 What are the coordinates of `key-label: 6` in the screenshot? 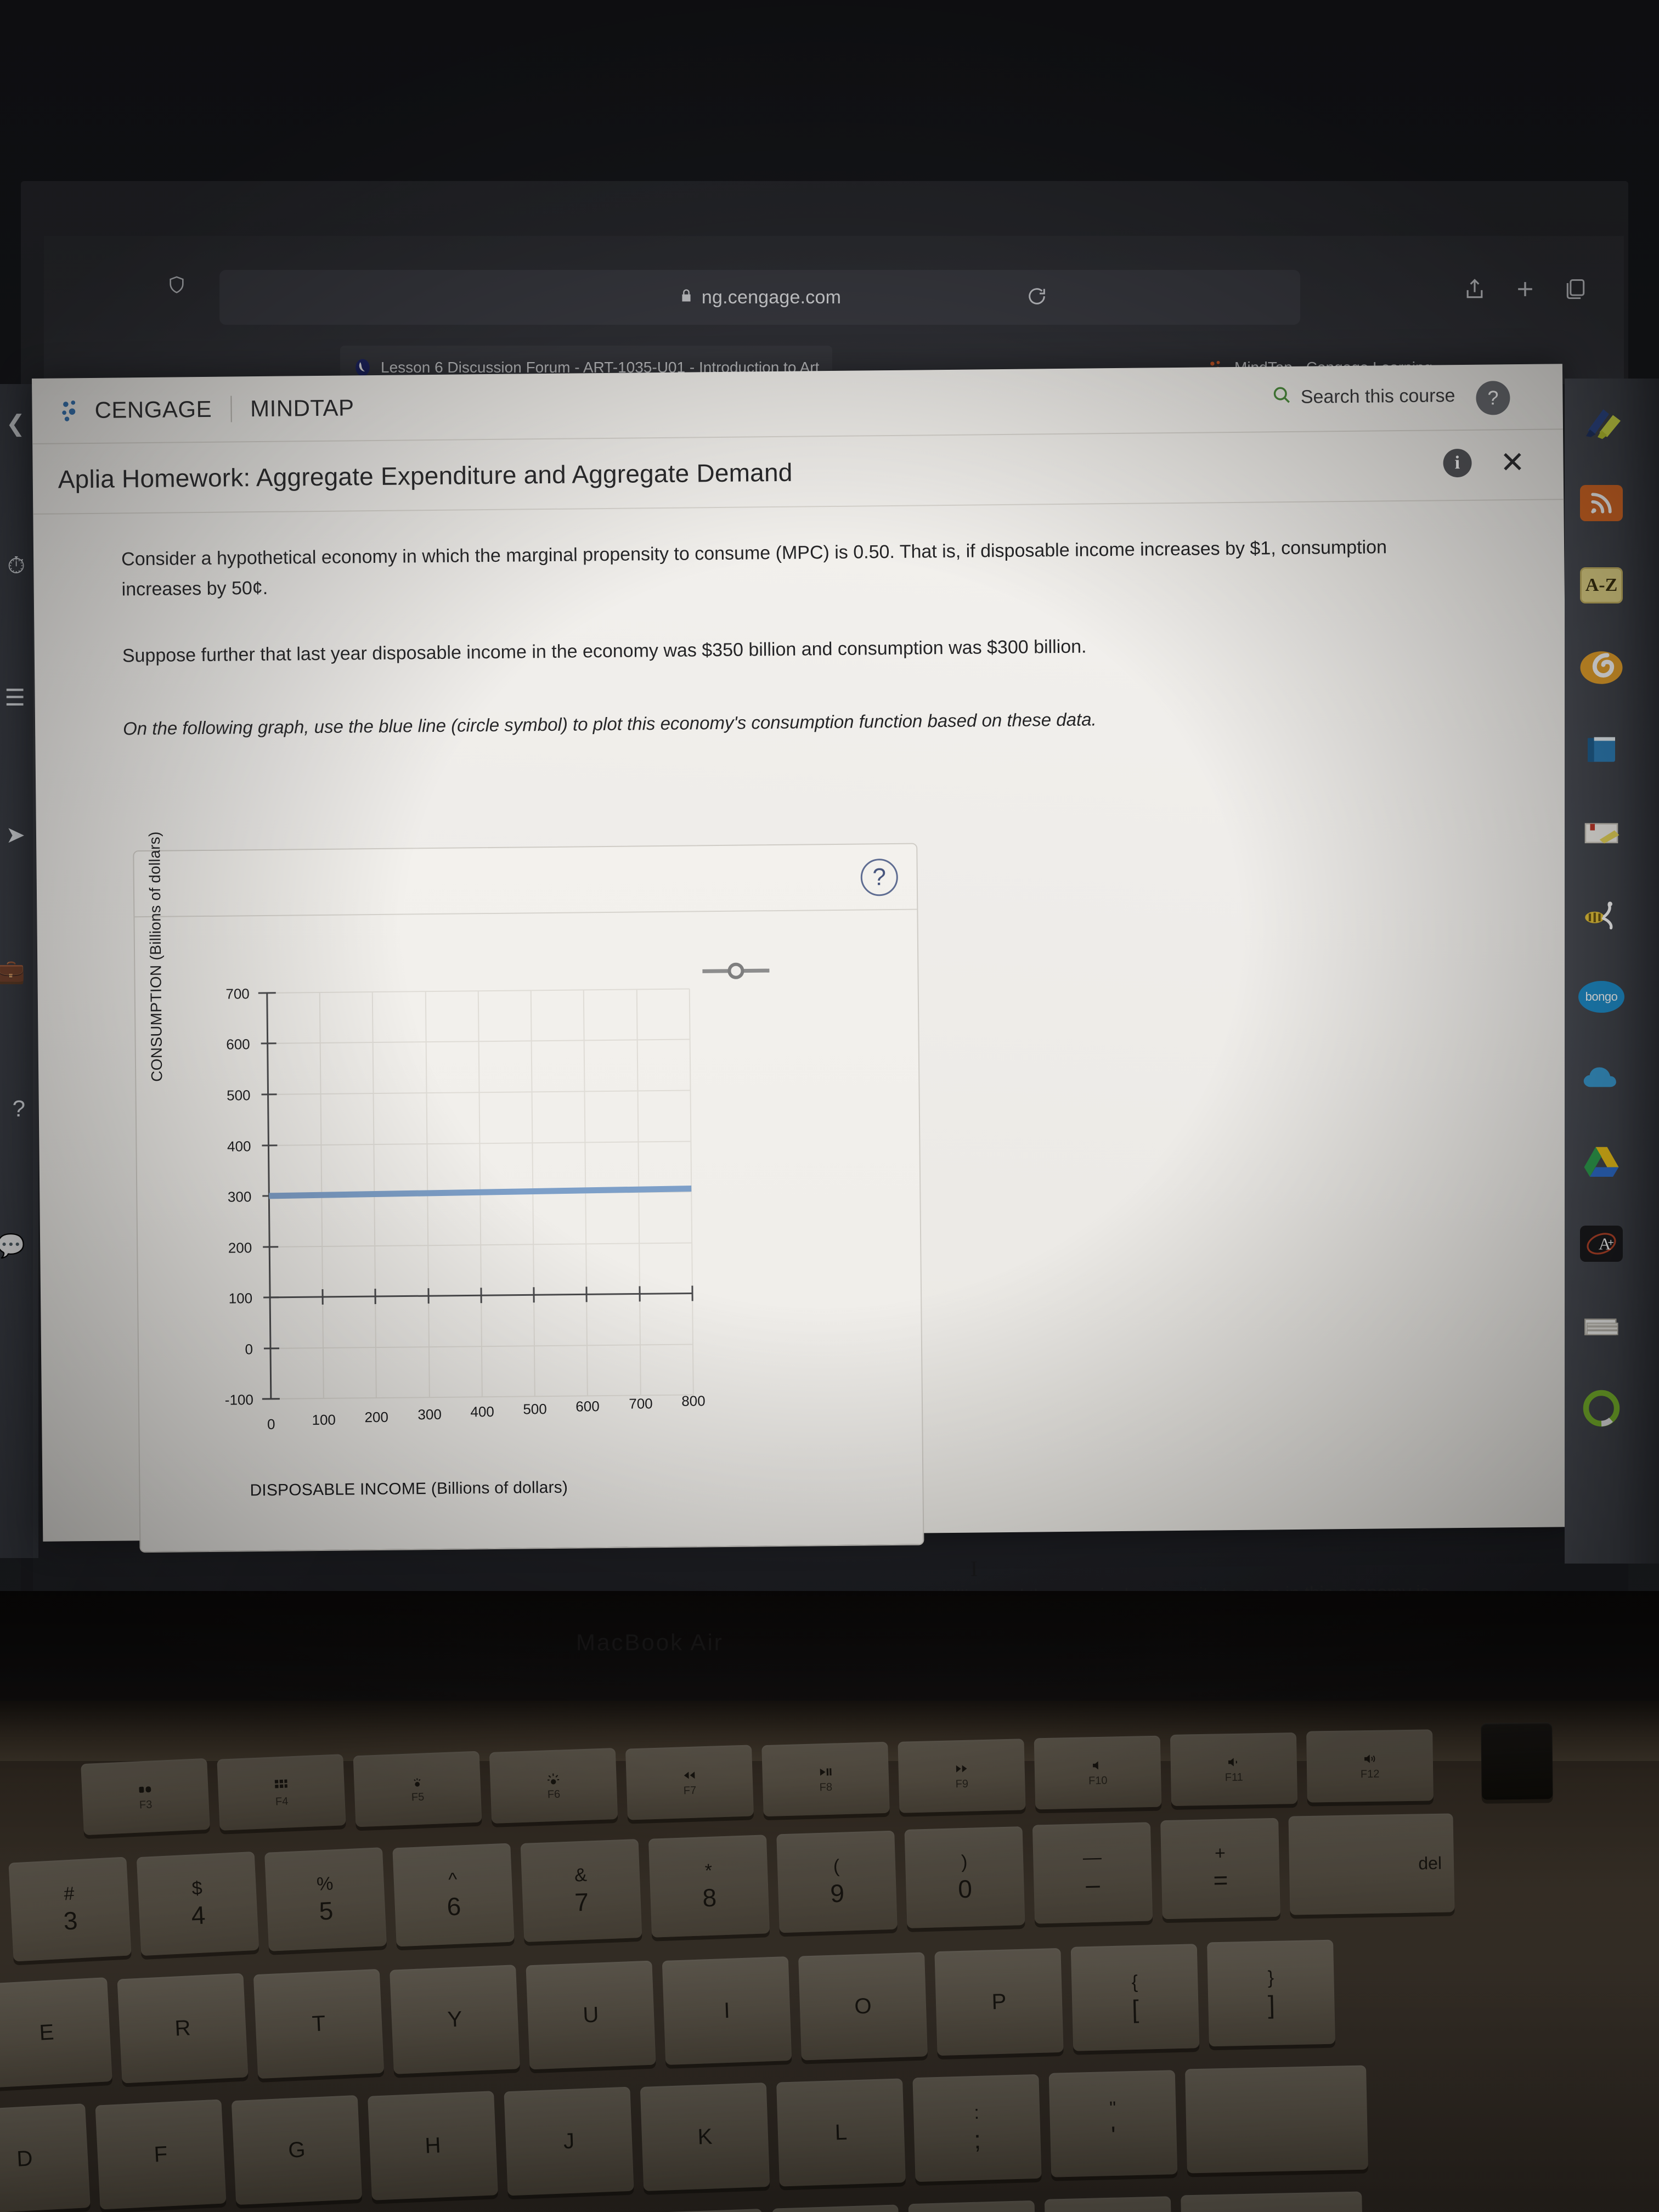 It's located at (454, 1906).